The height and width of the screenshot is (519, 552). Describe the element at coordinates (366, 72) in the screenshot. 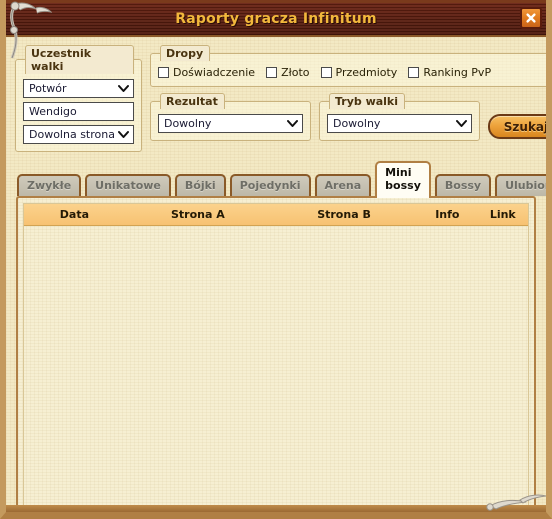

I see `drops-checkbox-label: Przedmioty` at that location.